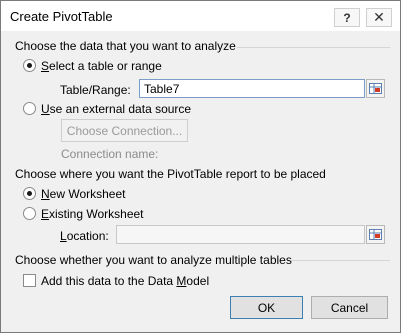 The height and width of the screenshot is (333, 401). Describe the element at coordinates (95, 90) in the screenshot. I see `table-range-label: Table/Range:` at that location.